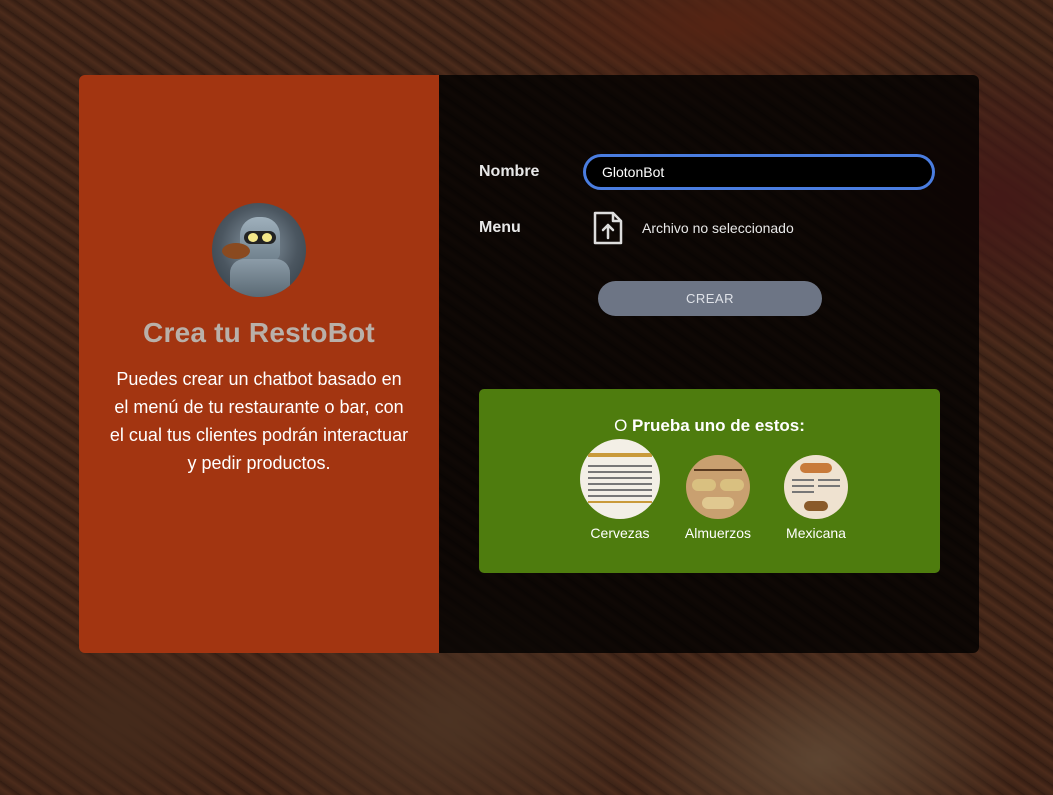 The height and width of the screenshot is (795, 1053). What do you see at coordinates (718, 487) in the screenshot?
I see `almuerzos-thumbnail` at bounding box center [718, 487].